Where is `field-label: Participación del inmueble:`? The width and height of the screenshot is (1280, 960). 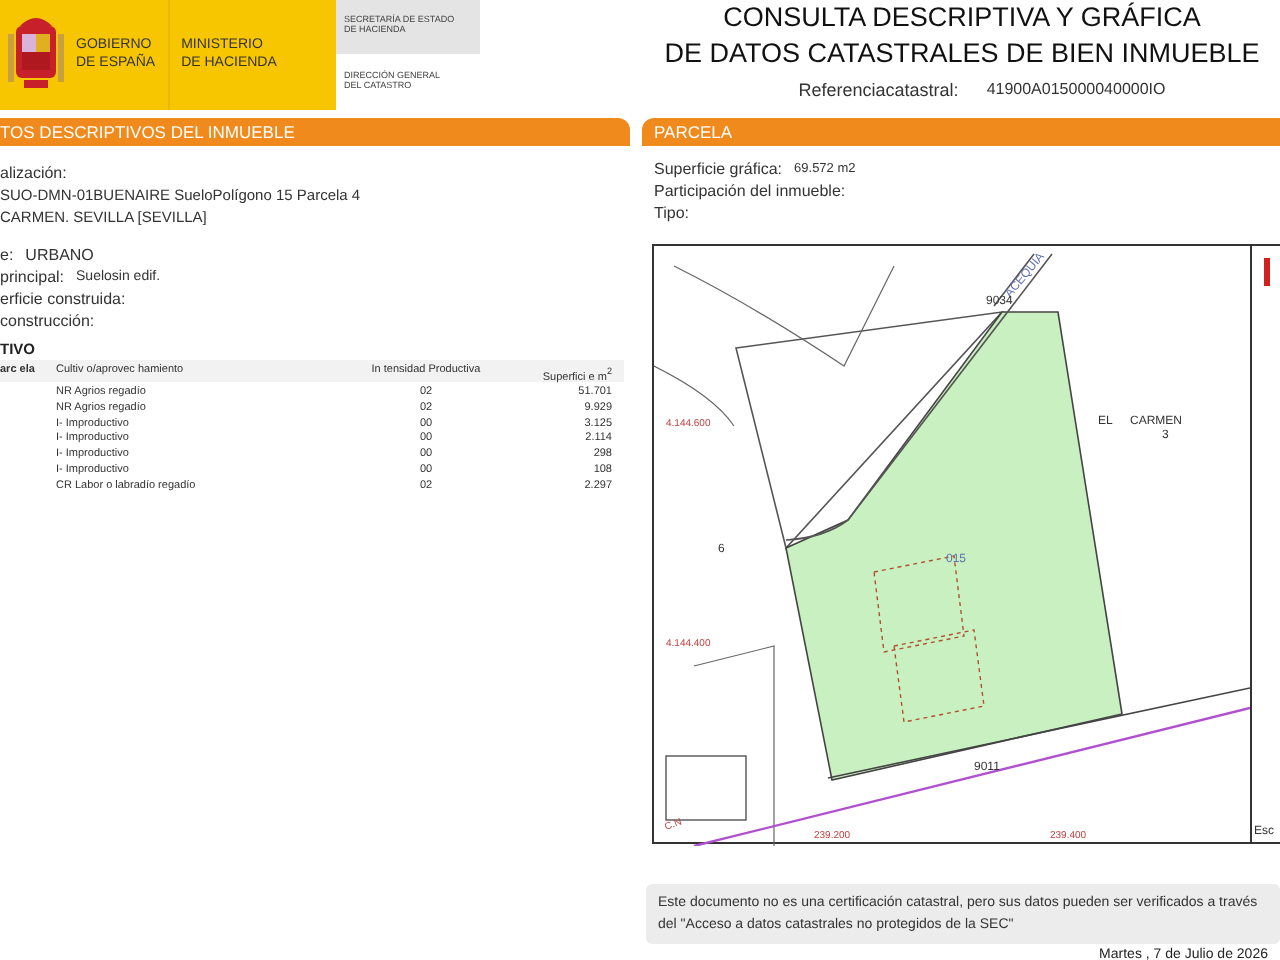 field-label: Participación del inmueble: is located at coordinates (750, 191).